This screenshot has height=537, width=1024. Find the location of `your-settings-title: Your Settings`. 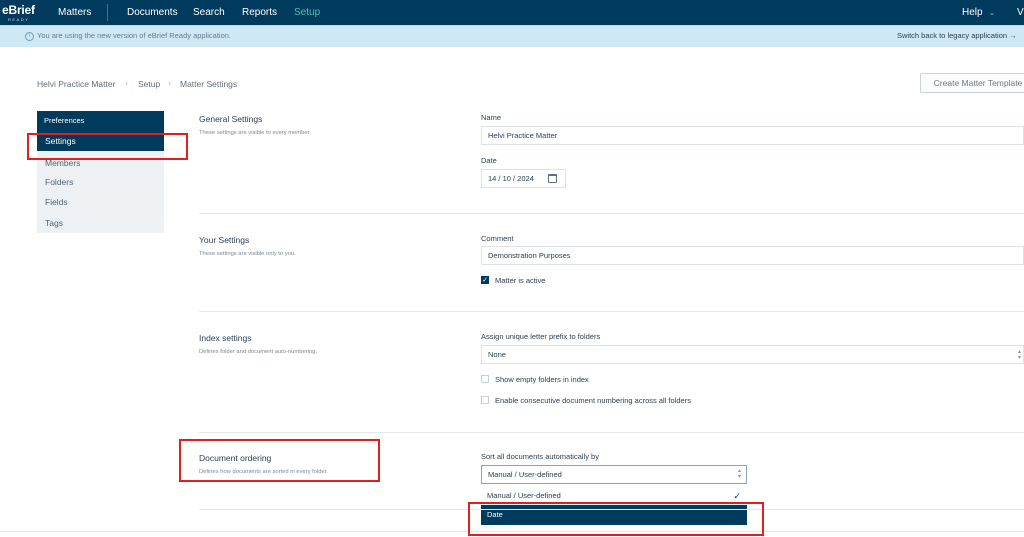

your-settings-title: Your Settings is located at coordinates (224, 240).